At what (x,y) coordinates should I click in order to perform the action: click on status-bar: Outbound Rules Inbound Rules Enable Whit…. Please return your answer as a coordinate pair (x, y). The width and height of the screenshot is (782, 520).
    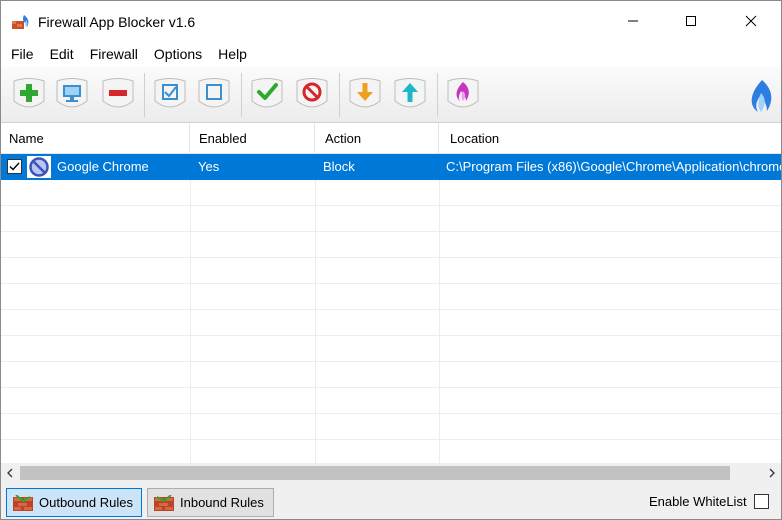
    Looking at the image, I should click on (391, 501).